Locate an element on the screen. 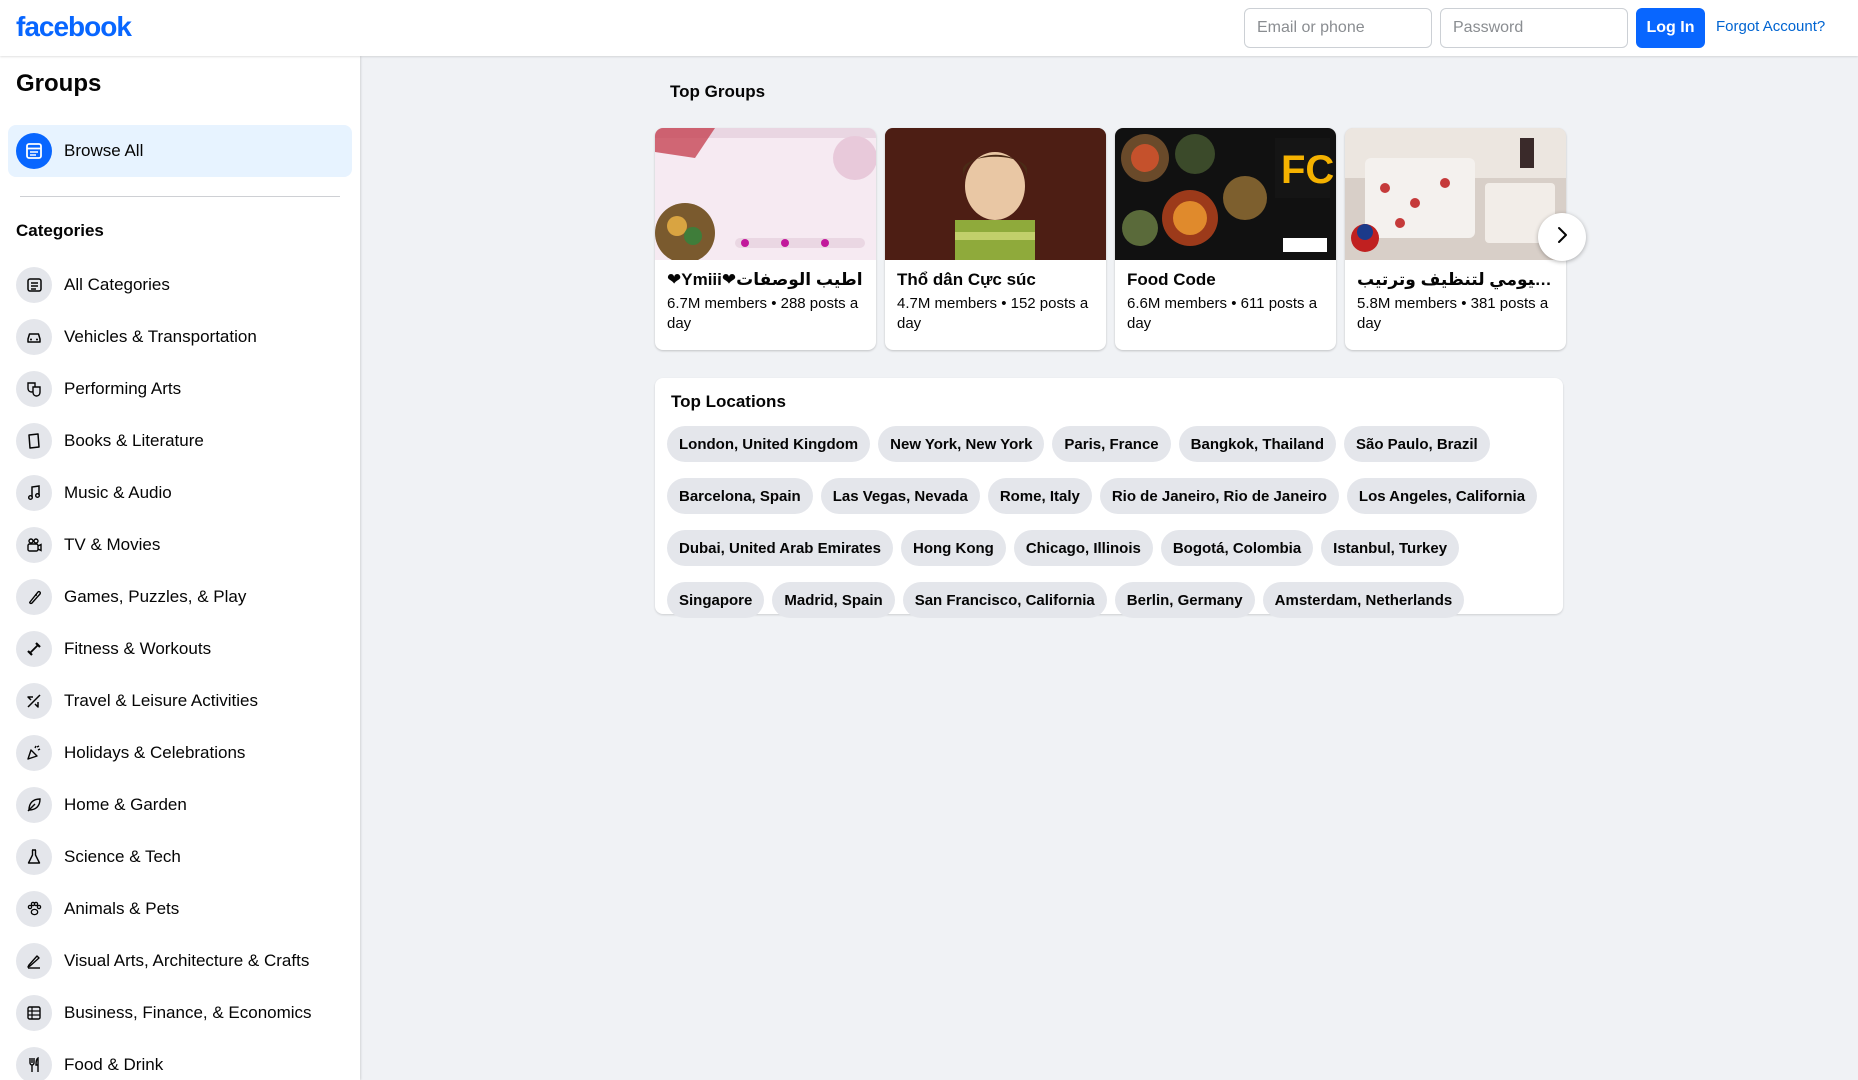 Image resolution: width=1858 pixels, height=1080 pixels. category-label: Music & Audio is located at coordinates (118, 492).